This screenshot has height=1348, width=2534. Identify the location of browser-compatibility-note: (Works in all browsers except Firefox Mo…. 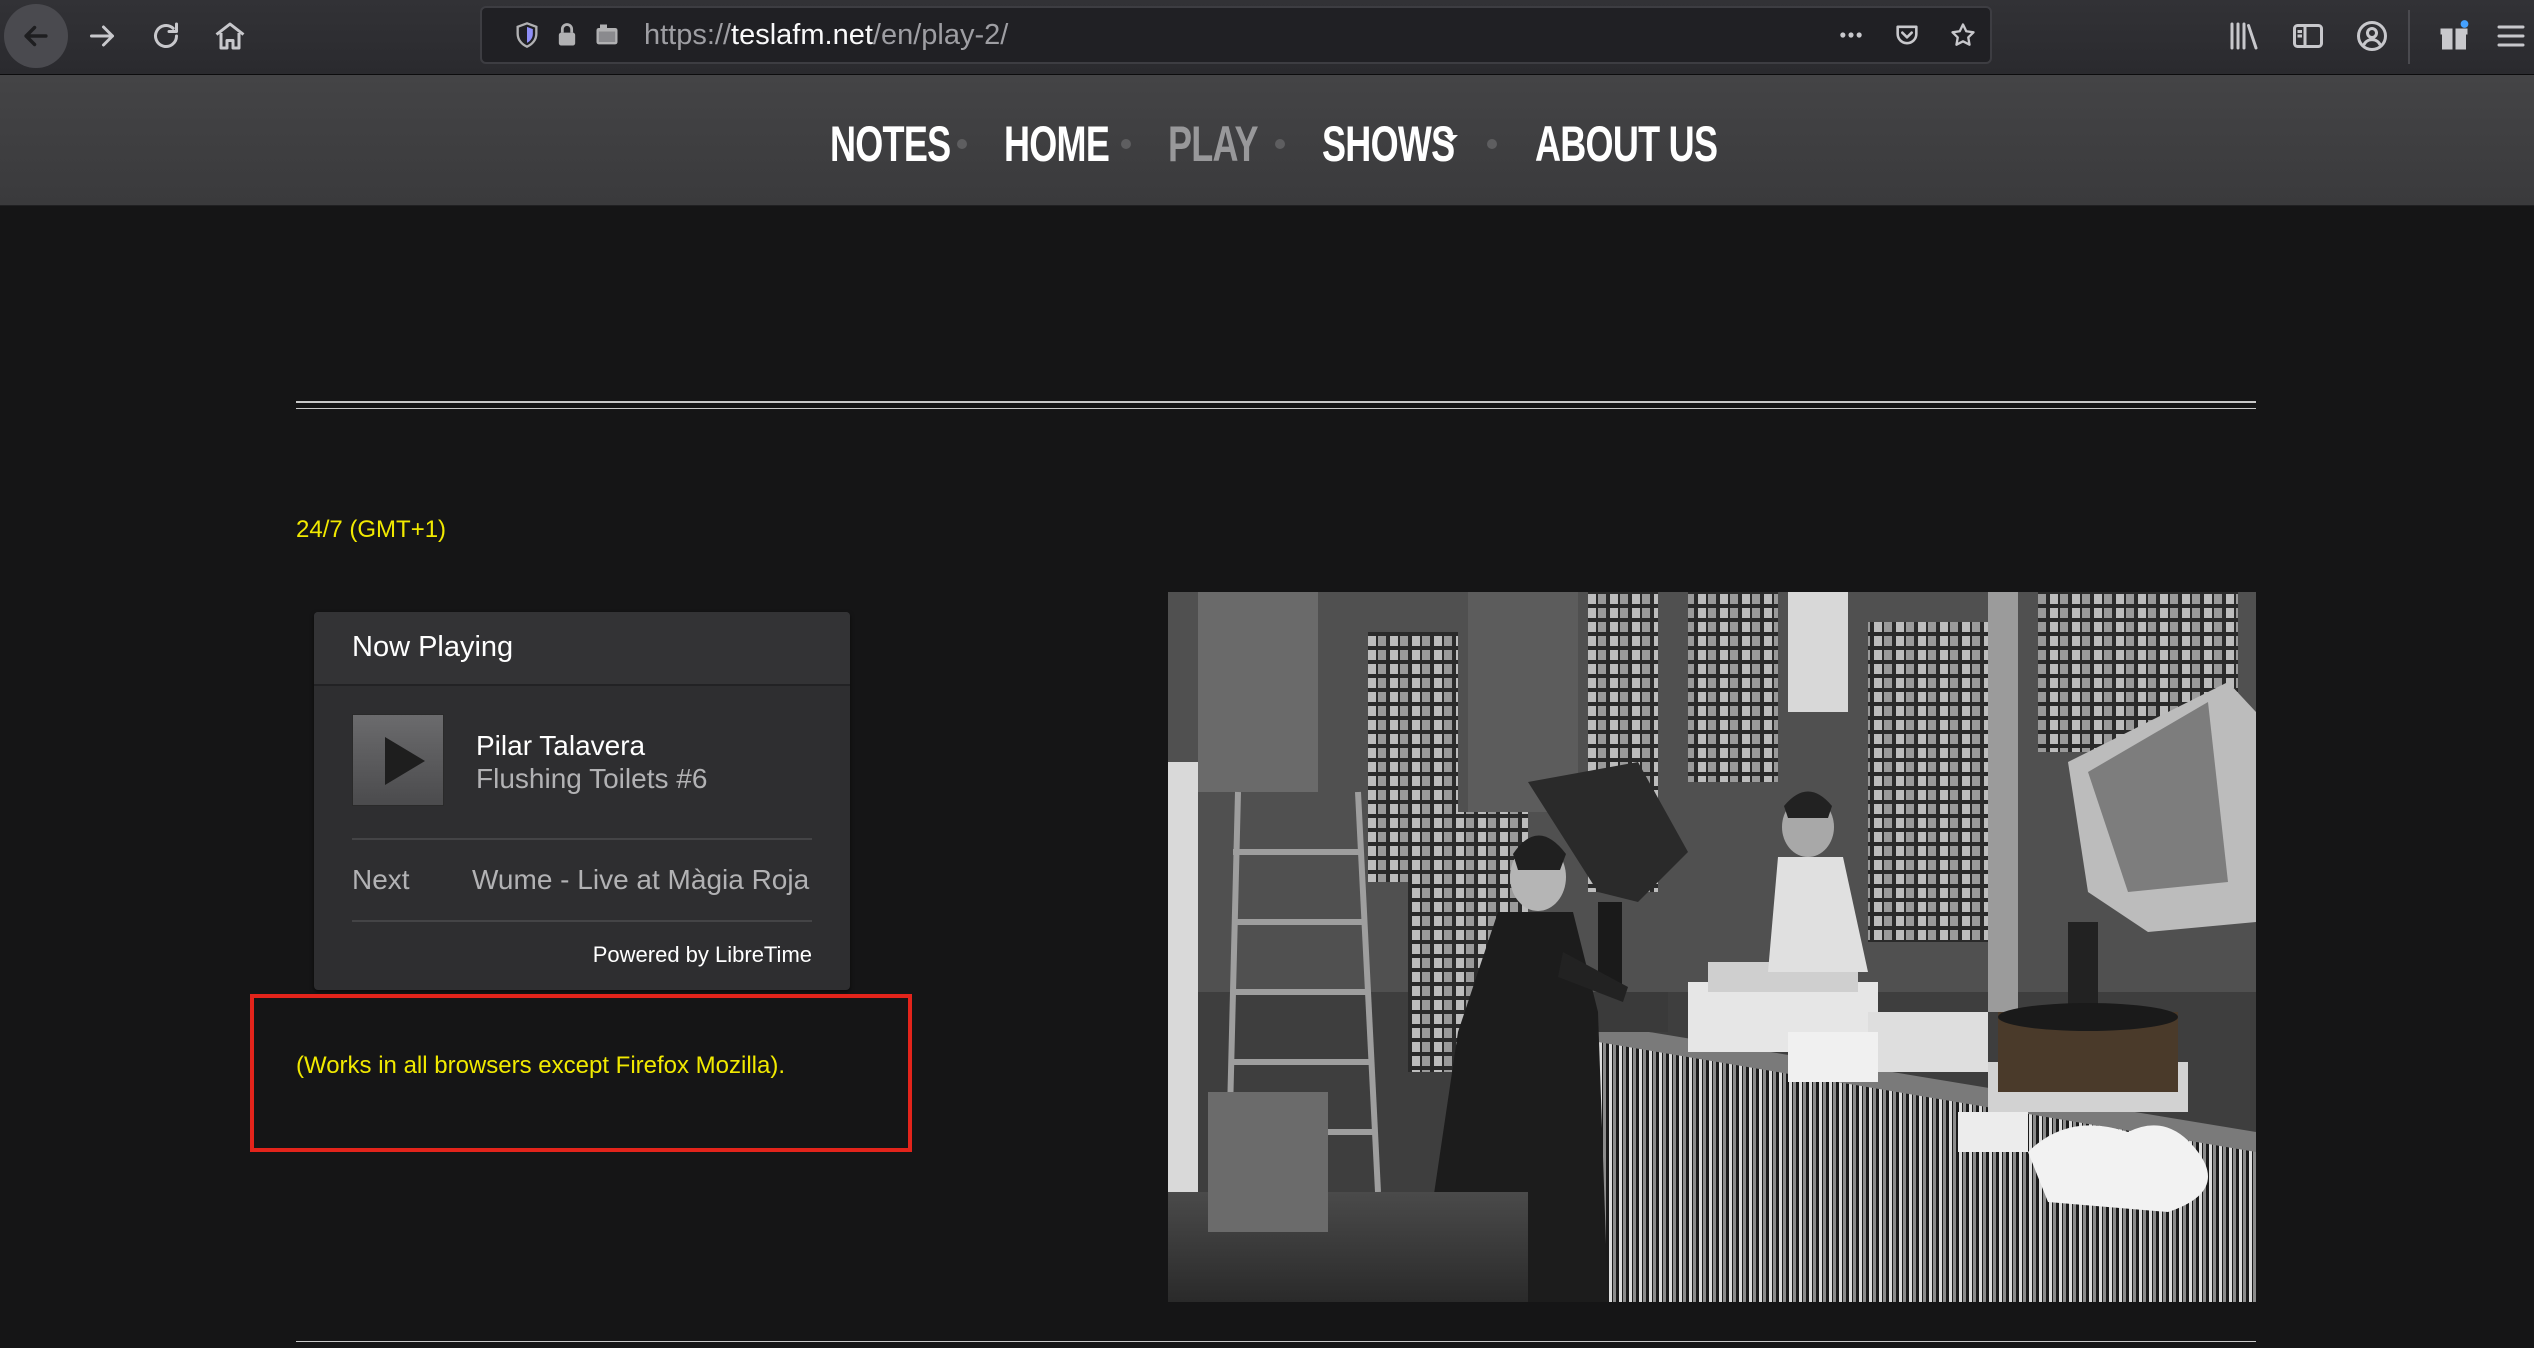
(541, 1065).